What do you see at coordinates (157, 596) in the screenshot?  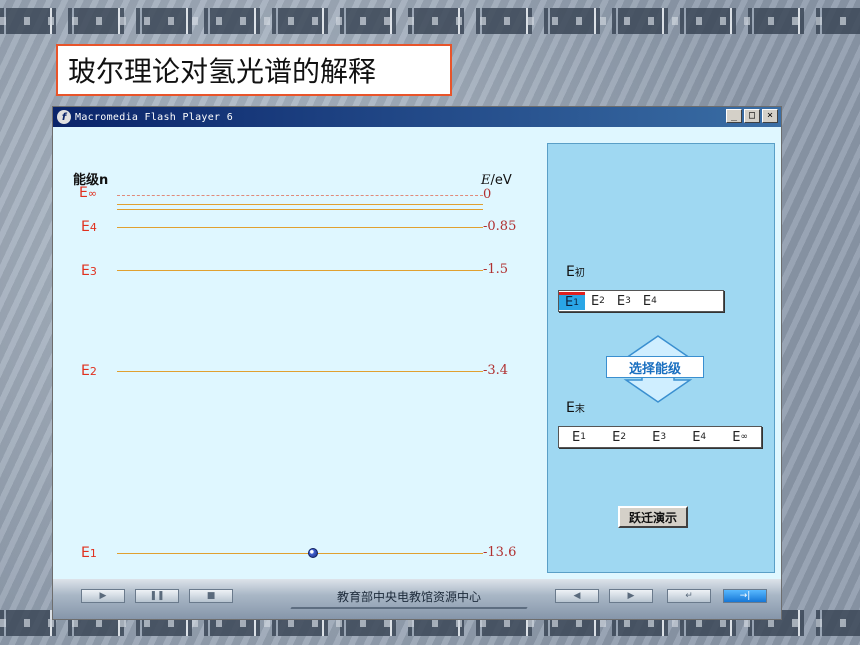 I see `pause-button: ❚❚` at bounding box center [157, 596].